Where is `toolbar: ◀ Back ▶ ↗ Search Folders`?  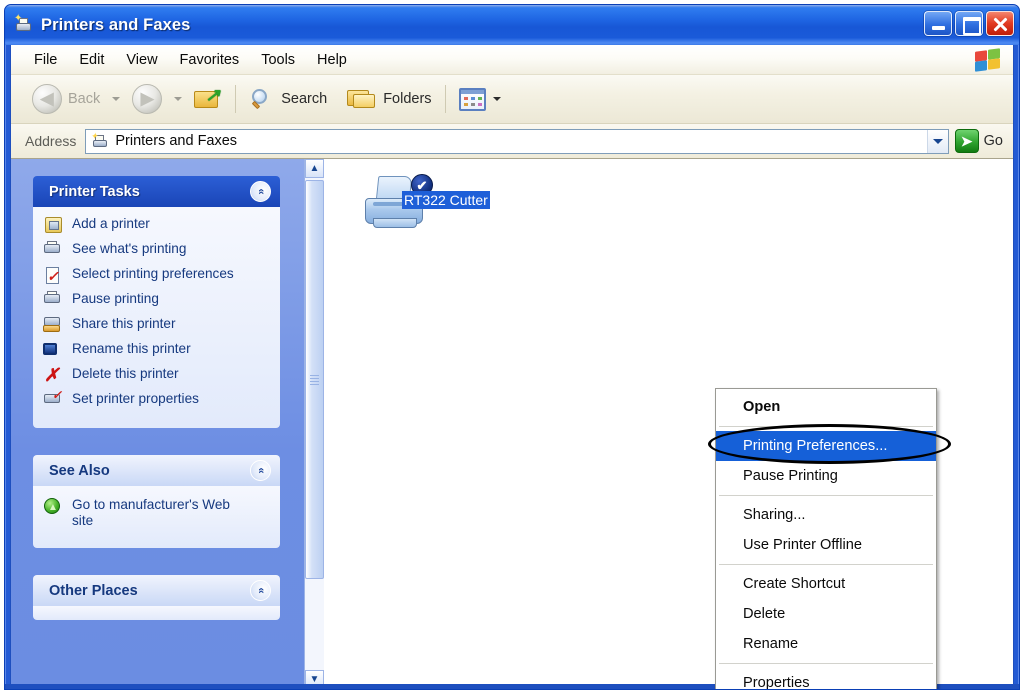 toolbar: ◀ Back ▶ ↗ Search Folders is located at coordinates (512, 99).